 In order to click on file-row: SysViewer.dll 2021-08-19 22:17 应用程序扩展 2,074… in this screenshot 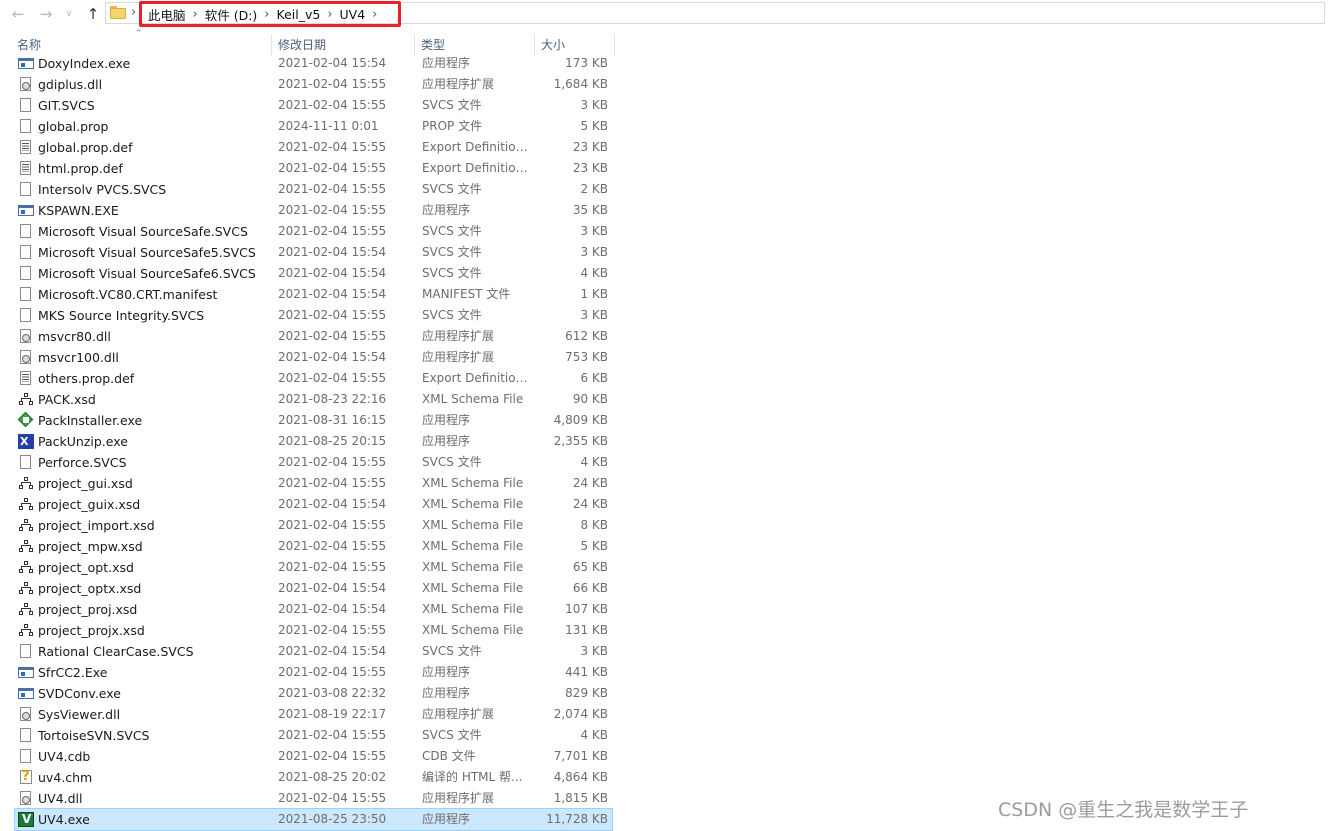, I will do `click(313, 714)`.